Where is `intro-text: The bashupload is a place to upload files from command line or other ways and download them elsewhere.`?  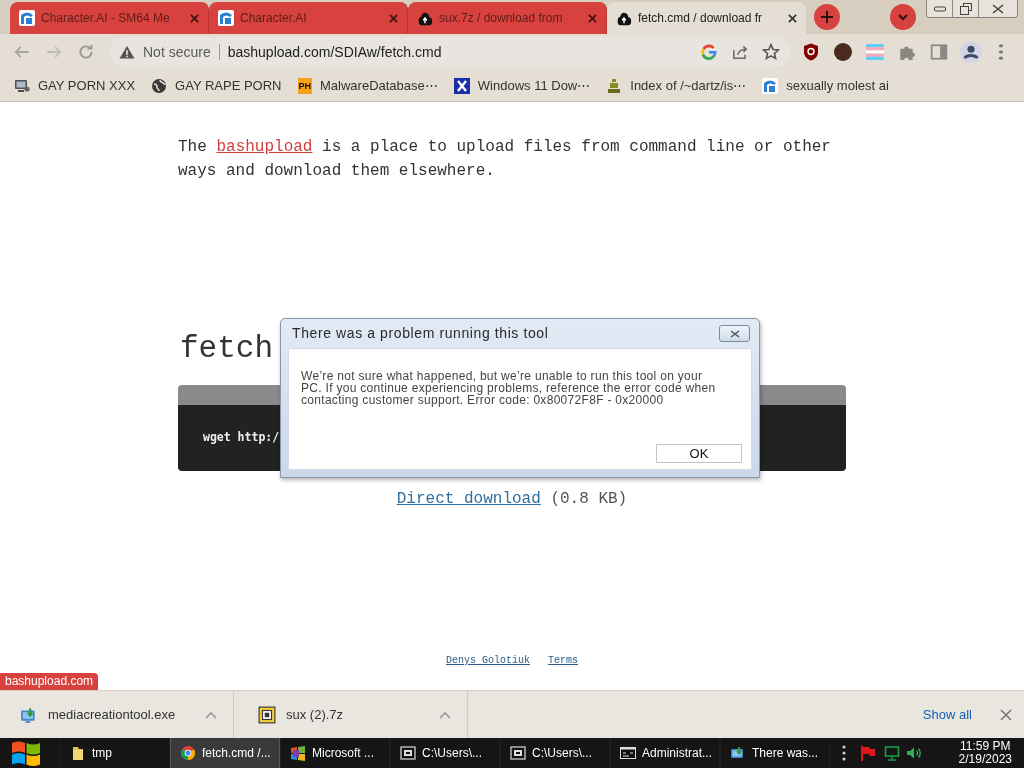 intro-text: The bashupload is a place to upload files from command line or other ways and download them elsewhere. is located at coordinates (505, 159).